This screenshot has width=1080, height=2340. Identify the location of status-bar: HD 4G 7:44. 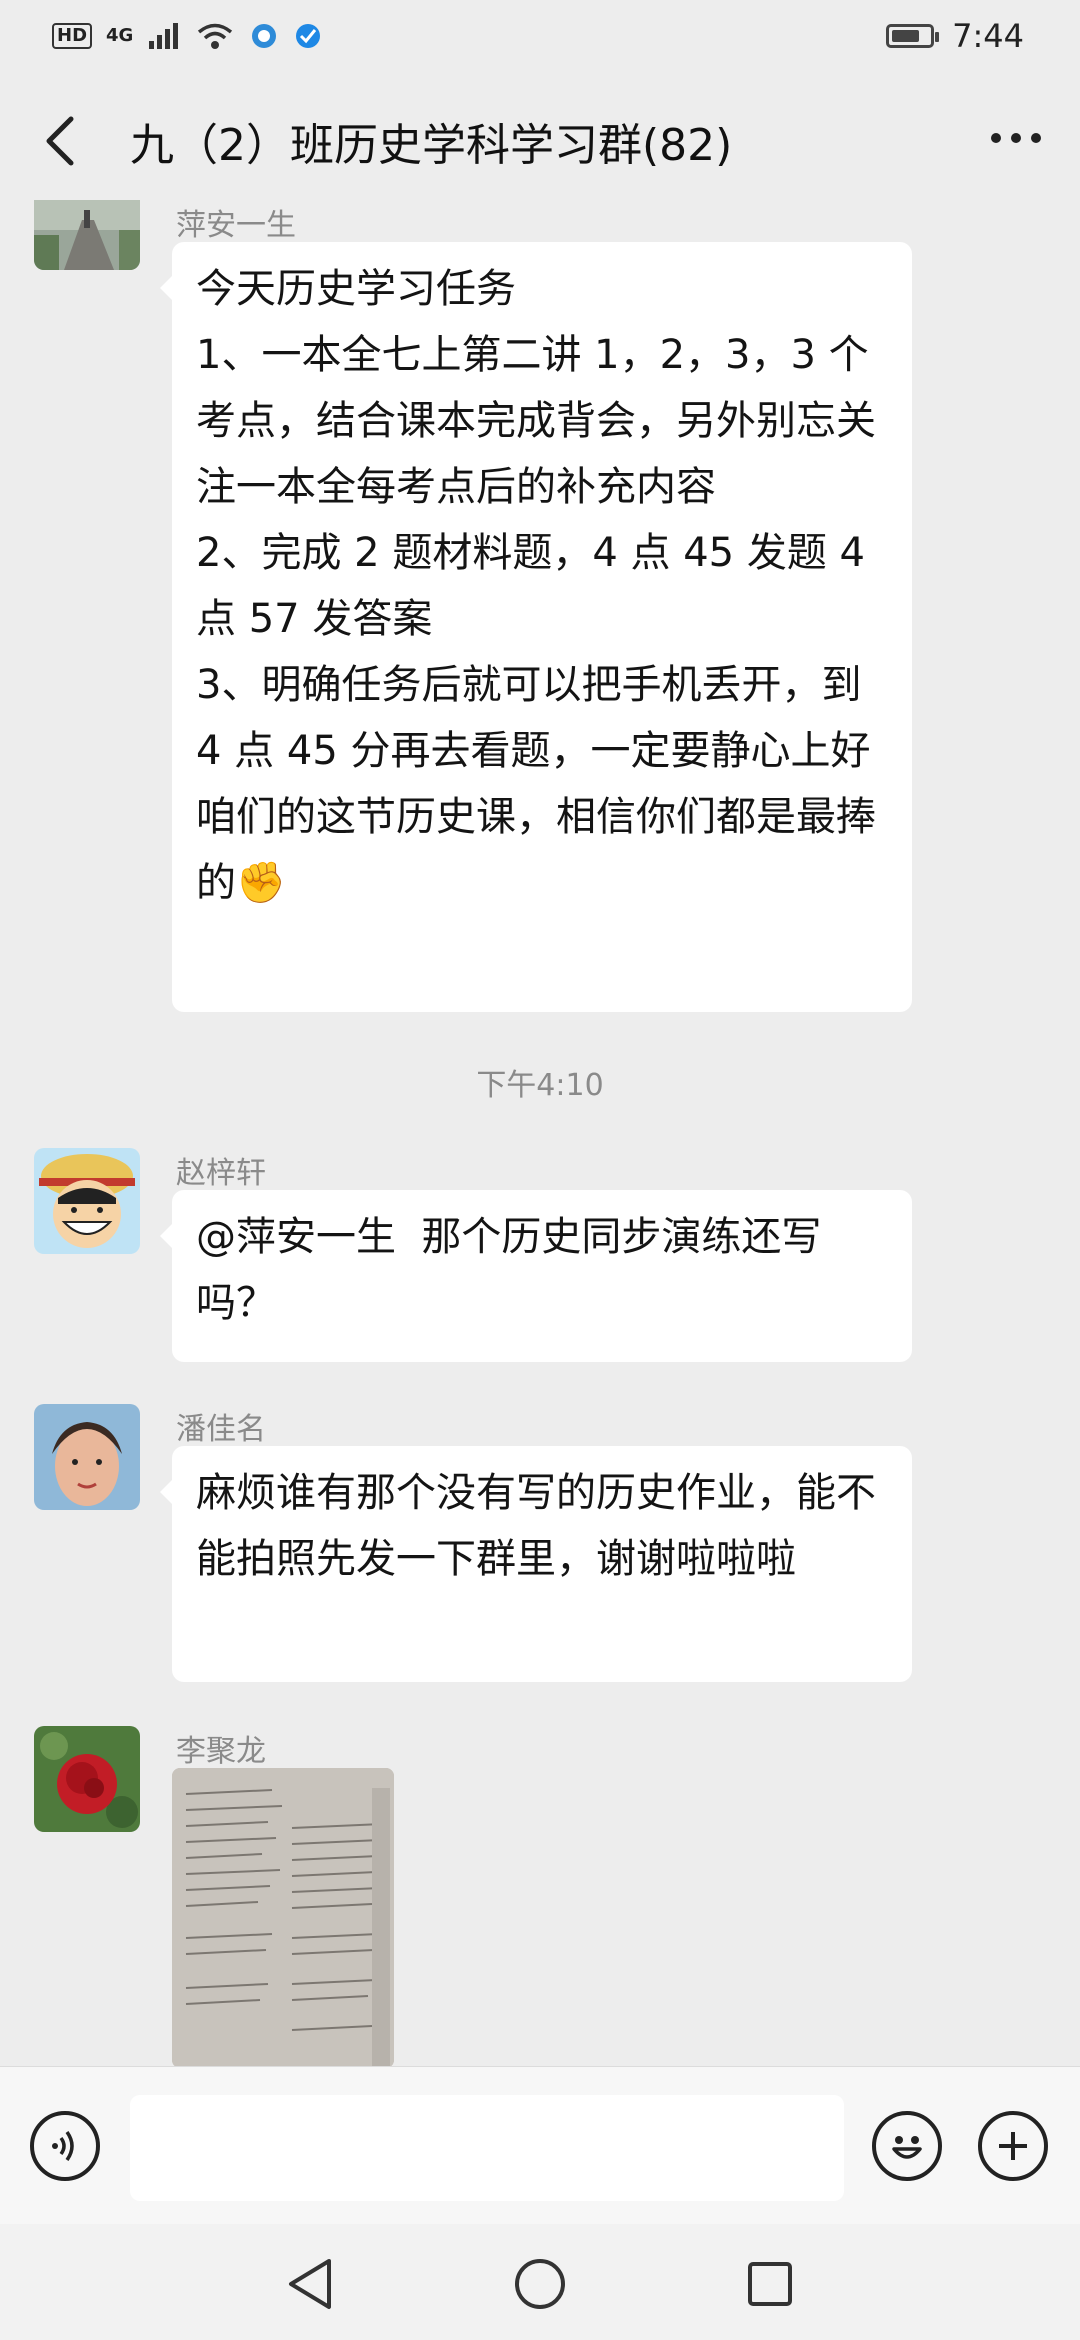
(540, 36).